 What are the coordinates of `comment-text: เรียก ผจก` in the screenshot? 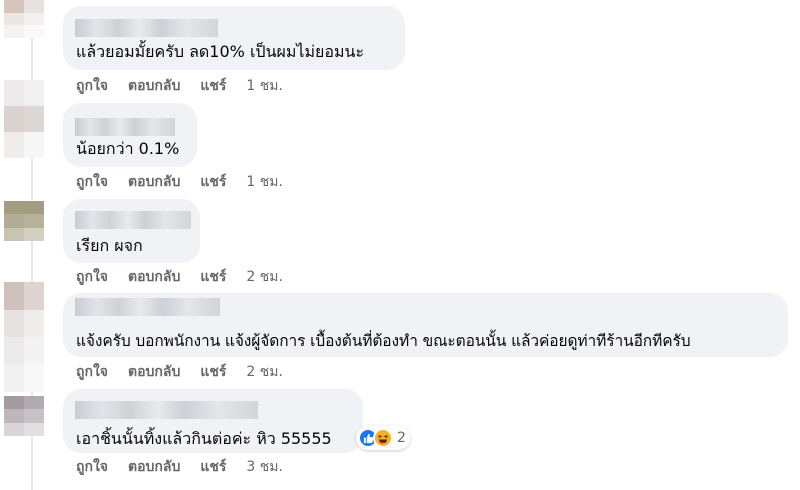 It's located at (109, 245).